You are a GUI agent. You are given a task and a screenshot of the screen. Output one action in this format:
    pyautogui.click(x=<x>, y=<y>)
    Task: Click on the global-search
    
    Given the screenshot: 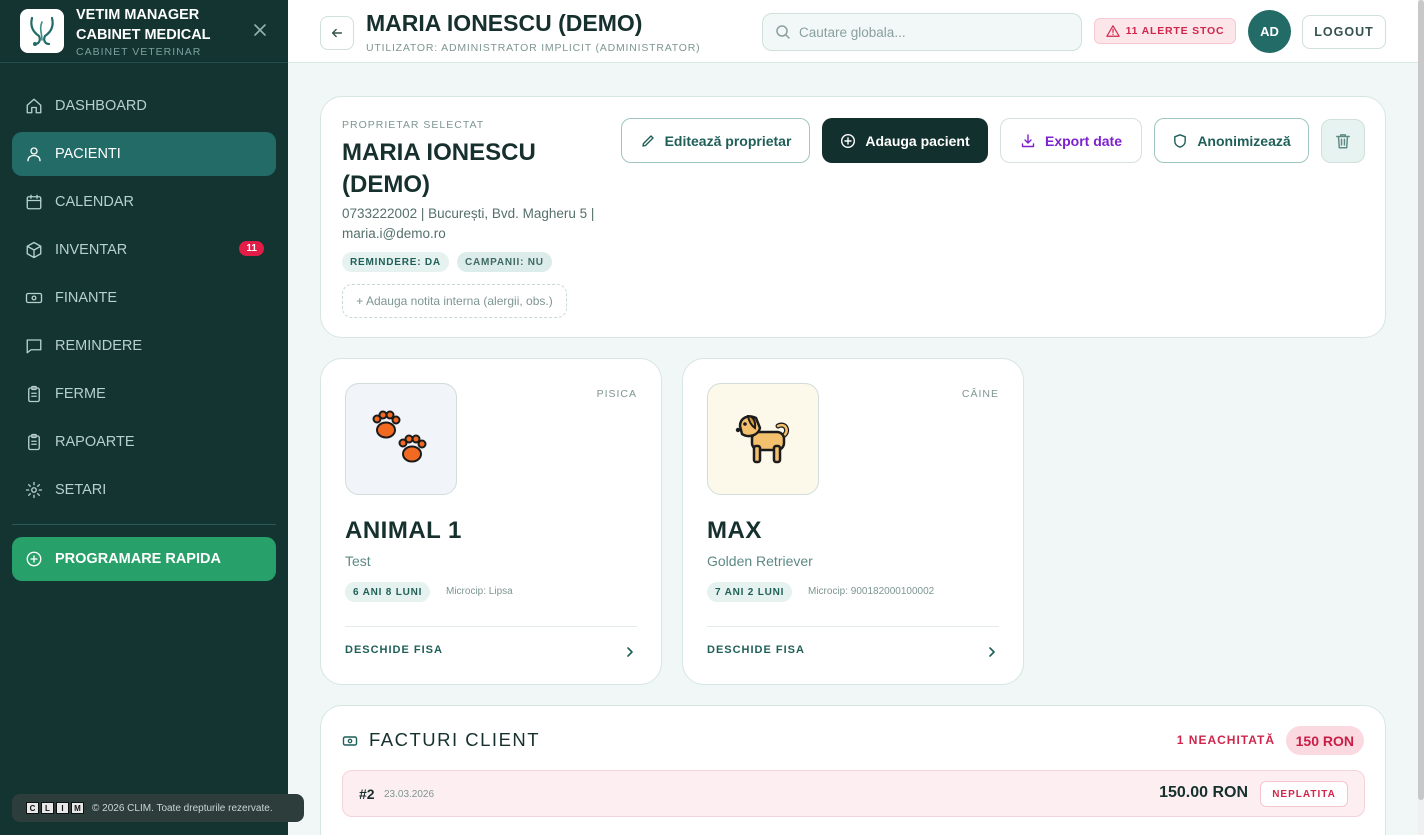 What is the action you would take?
    pyautogui.click(x=922, y=32)
    